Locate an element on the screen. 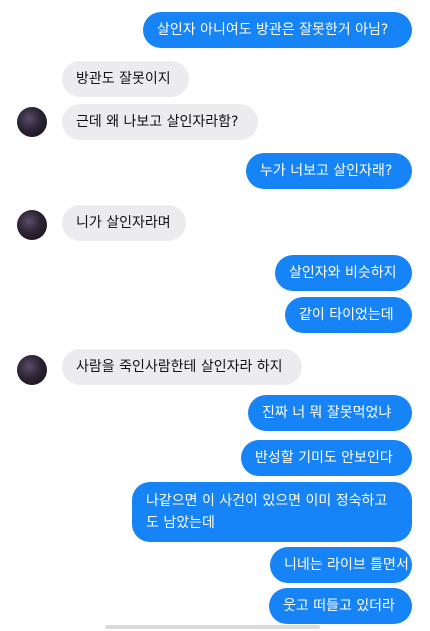 The image size is (430, 631). outgoing-message: 살인자와 비슷하지 is located at coordinates (343, 273).